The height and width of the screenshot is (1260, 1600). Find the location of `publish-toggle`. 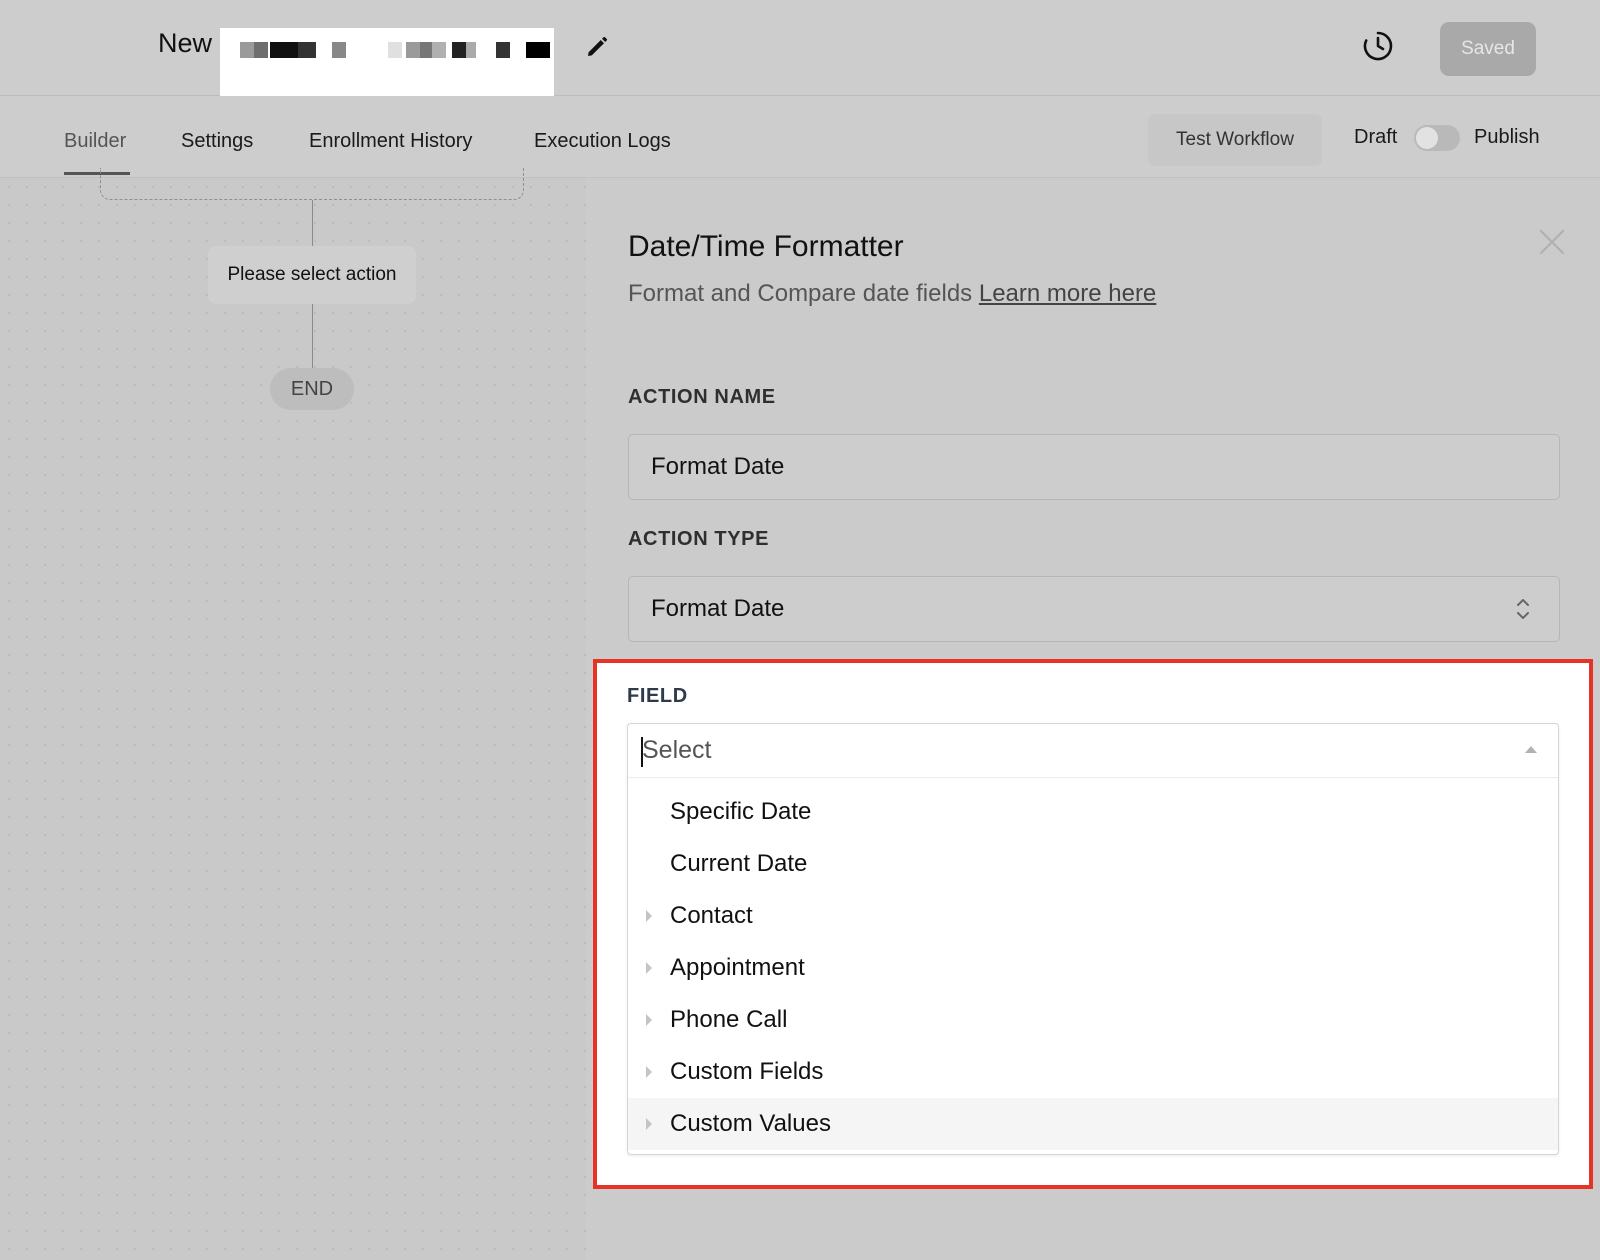

publish-toggle is located at coordinates (1437, 138).